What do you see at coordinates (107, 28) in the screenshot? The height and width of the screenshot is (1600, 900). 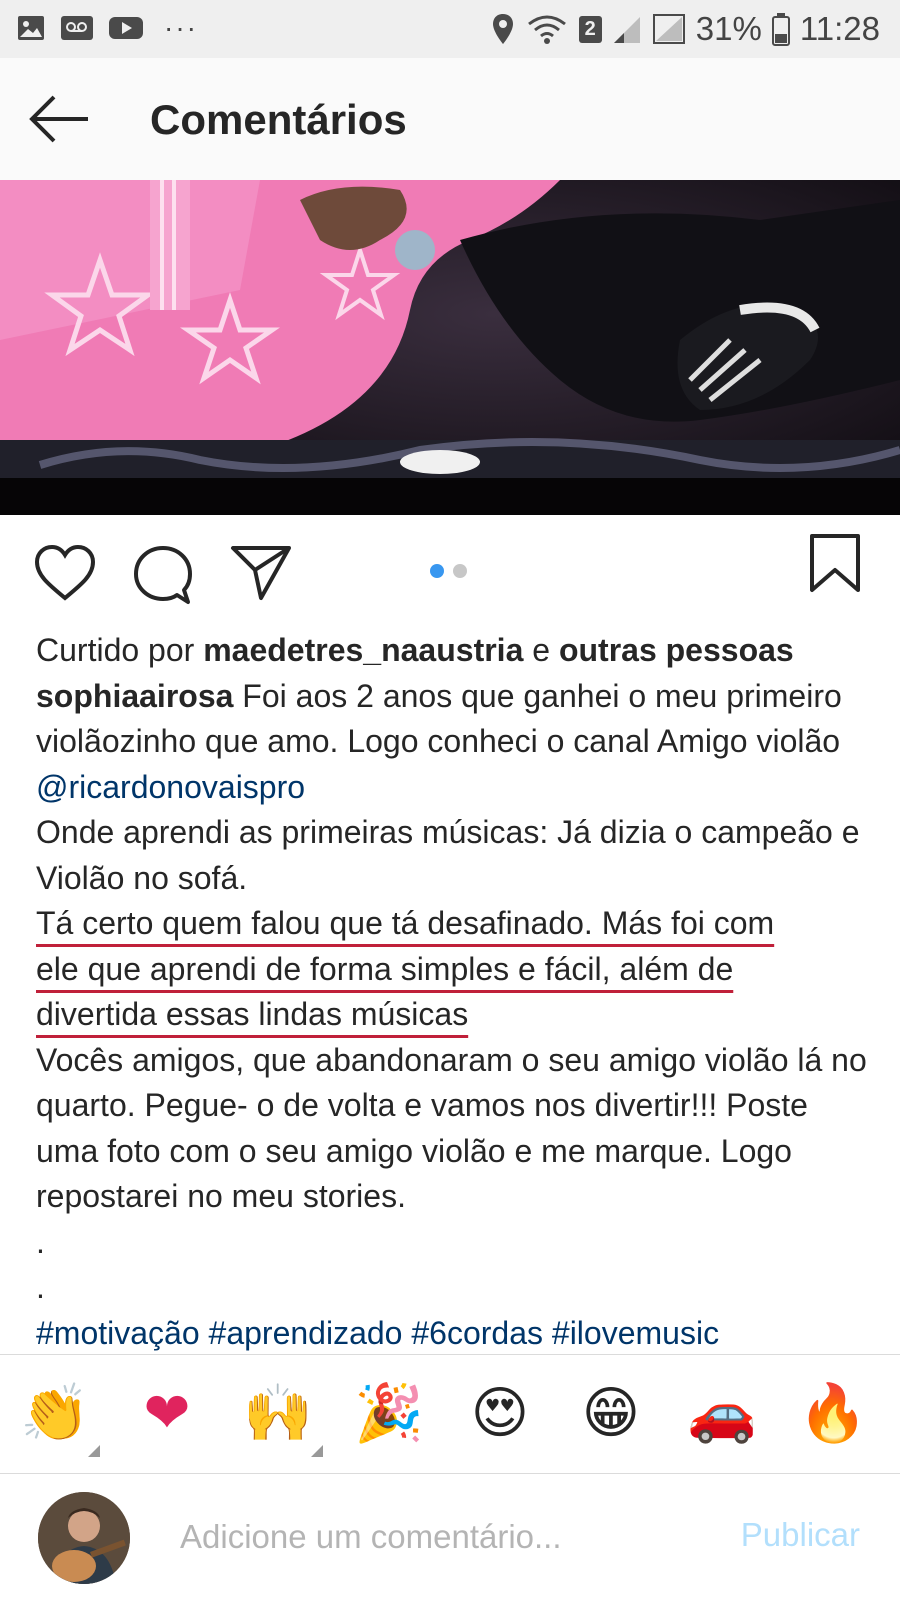 I see `status-notifications: ···` at bounding box center [107, 28].